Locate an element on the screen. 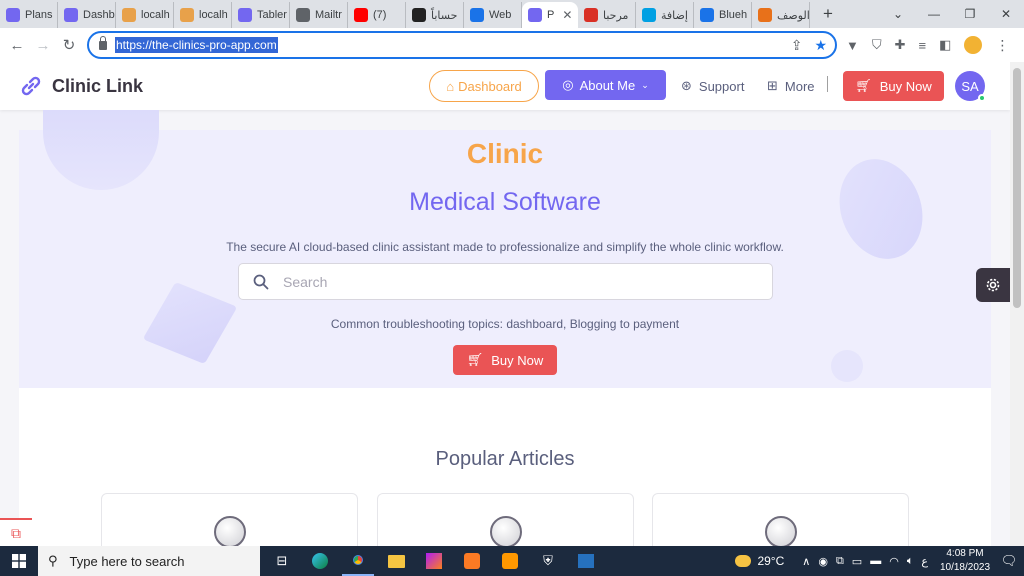  taskbar-search-box: ⚲ Type here to search is located at coordinates (149, 561).